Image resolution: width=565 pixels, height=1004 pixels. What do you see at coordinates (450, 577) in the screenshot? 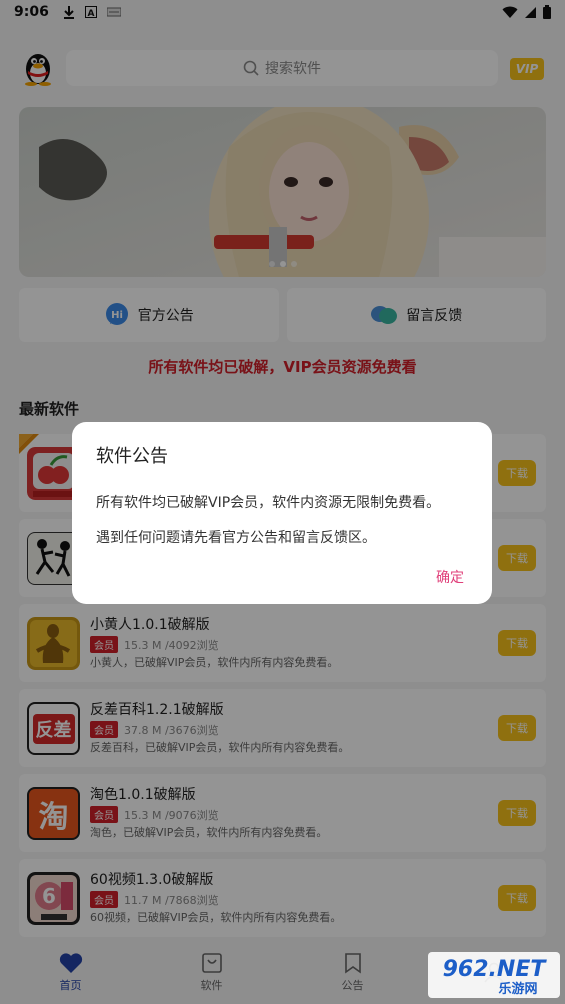
I see `dialog-ok-button: 确定` at bounding box center [450, 577].